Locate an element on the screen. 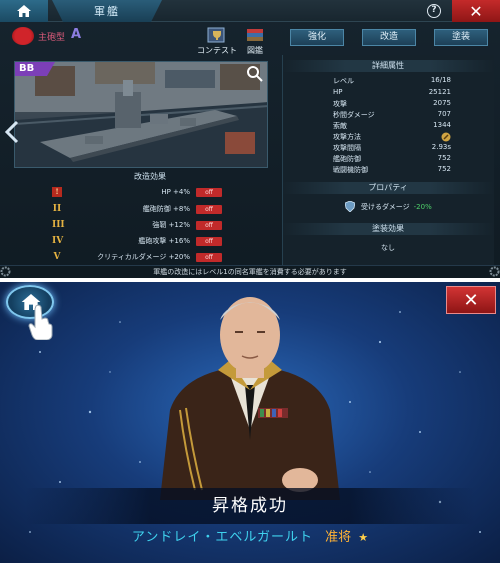  level-badge: IV is located at coordinates (58, 241).